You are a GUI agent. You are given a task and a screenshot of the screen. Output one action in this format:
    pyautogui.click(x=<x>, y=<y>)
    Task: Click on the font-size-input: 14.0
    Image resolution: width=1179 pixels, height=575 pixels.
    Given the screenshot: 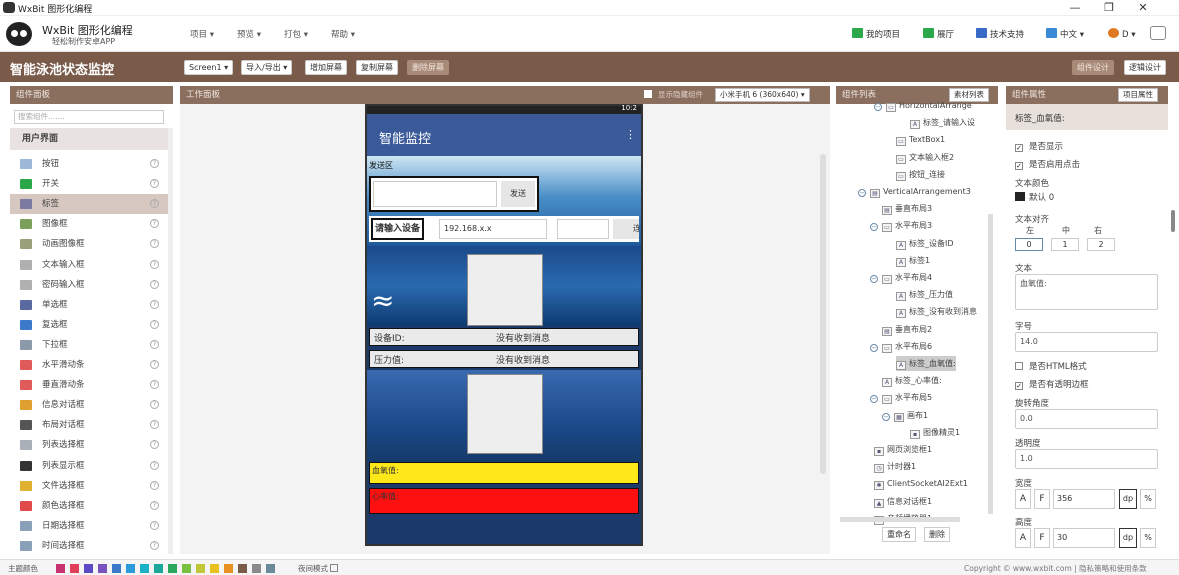 What is the action you would take?
    pyautogui.click(x=1086, y=342)
    